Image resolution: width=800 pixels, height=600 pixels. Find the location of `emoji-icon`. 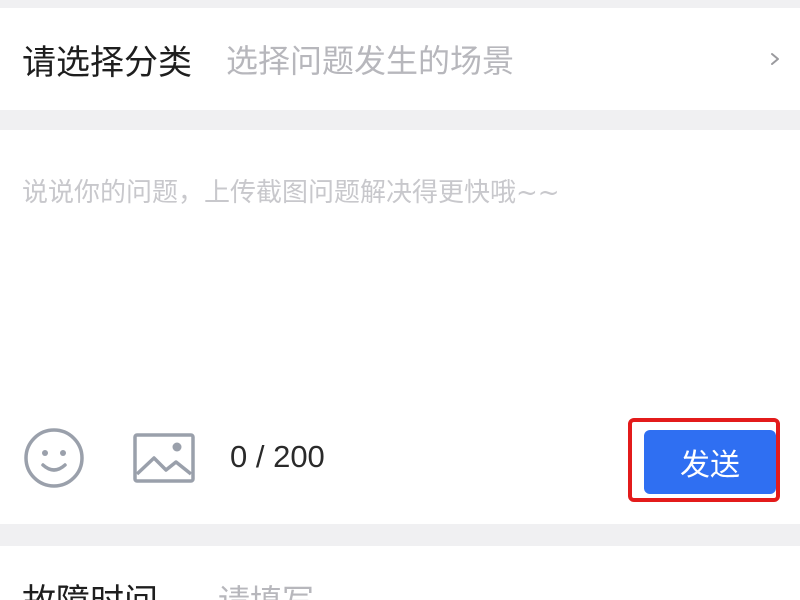

emoji-icon is located at coordinates (54, 458).